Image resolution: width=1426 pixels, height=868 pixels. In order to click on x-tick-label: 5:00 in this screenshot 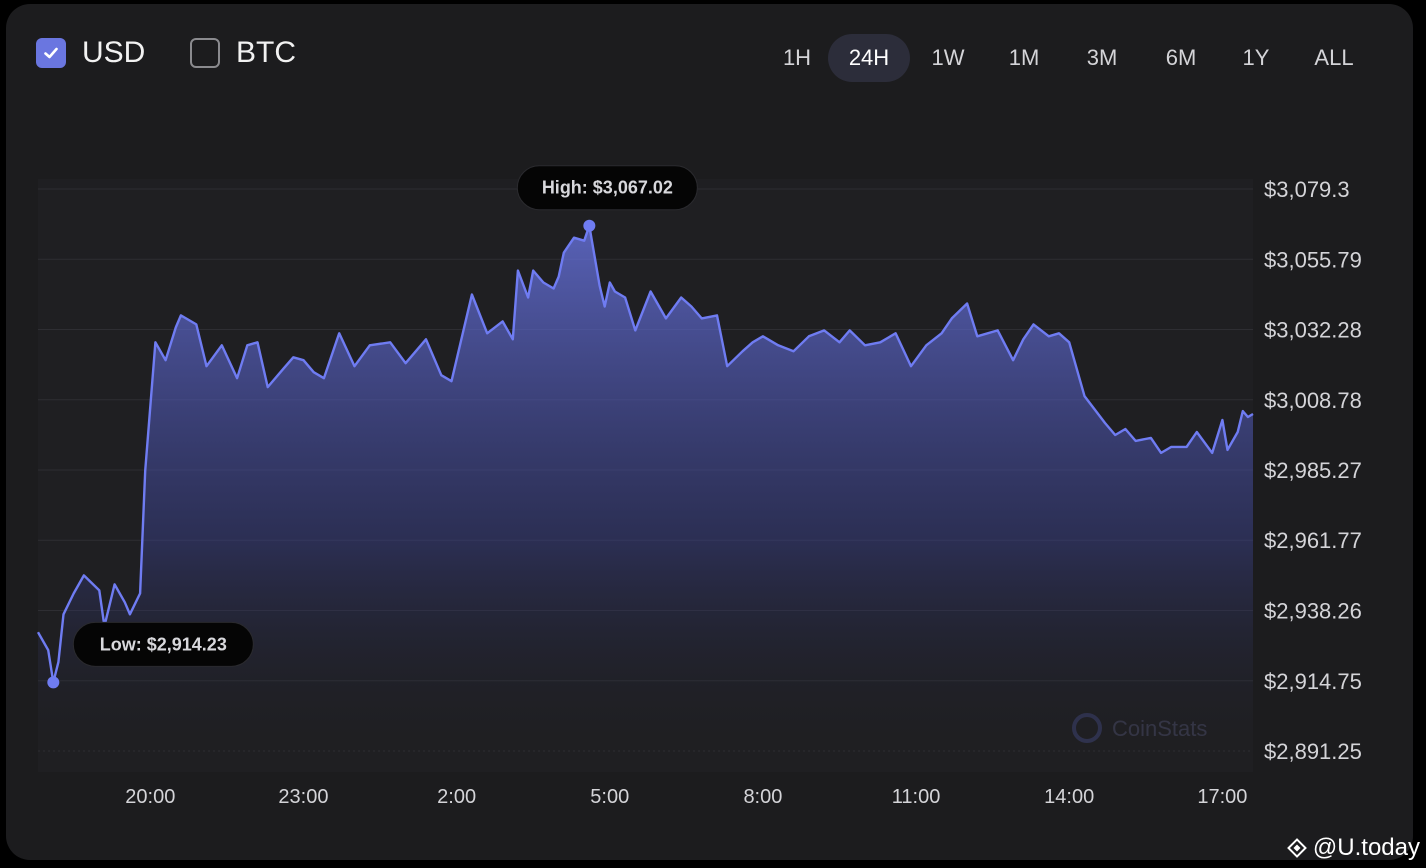, I will do `click(609, 797)`.